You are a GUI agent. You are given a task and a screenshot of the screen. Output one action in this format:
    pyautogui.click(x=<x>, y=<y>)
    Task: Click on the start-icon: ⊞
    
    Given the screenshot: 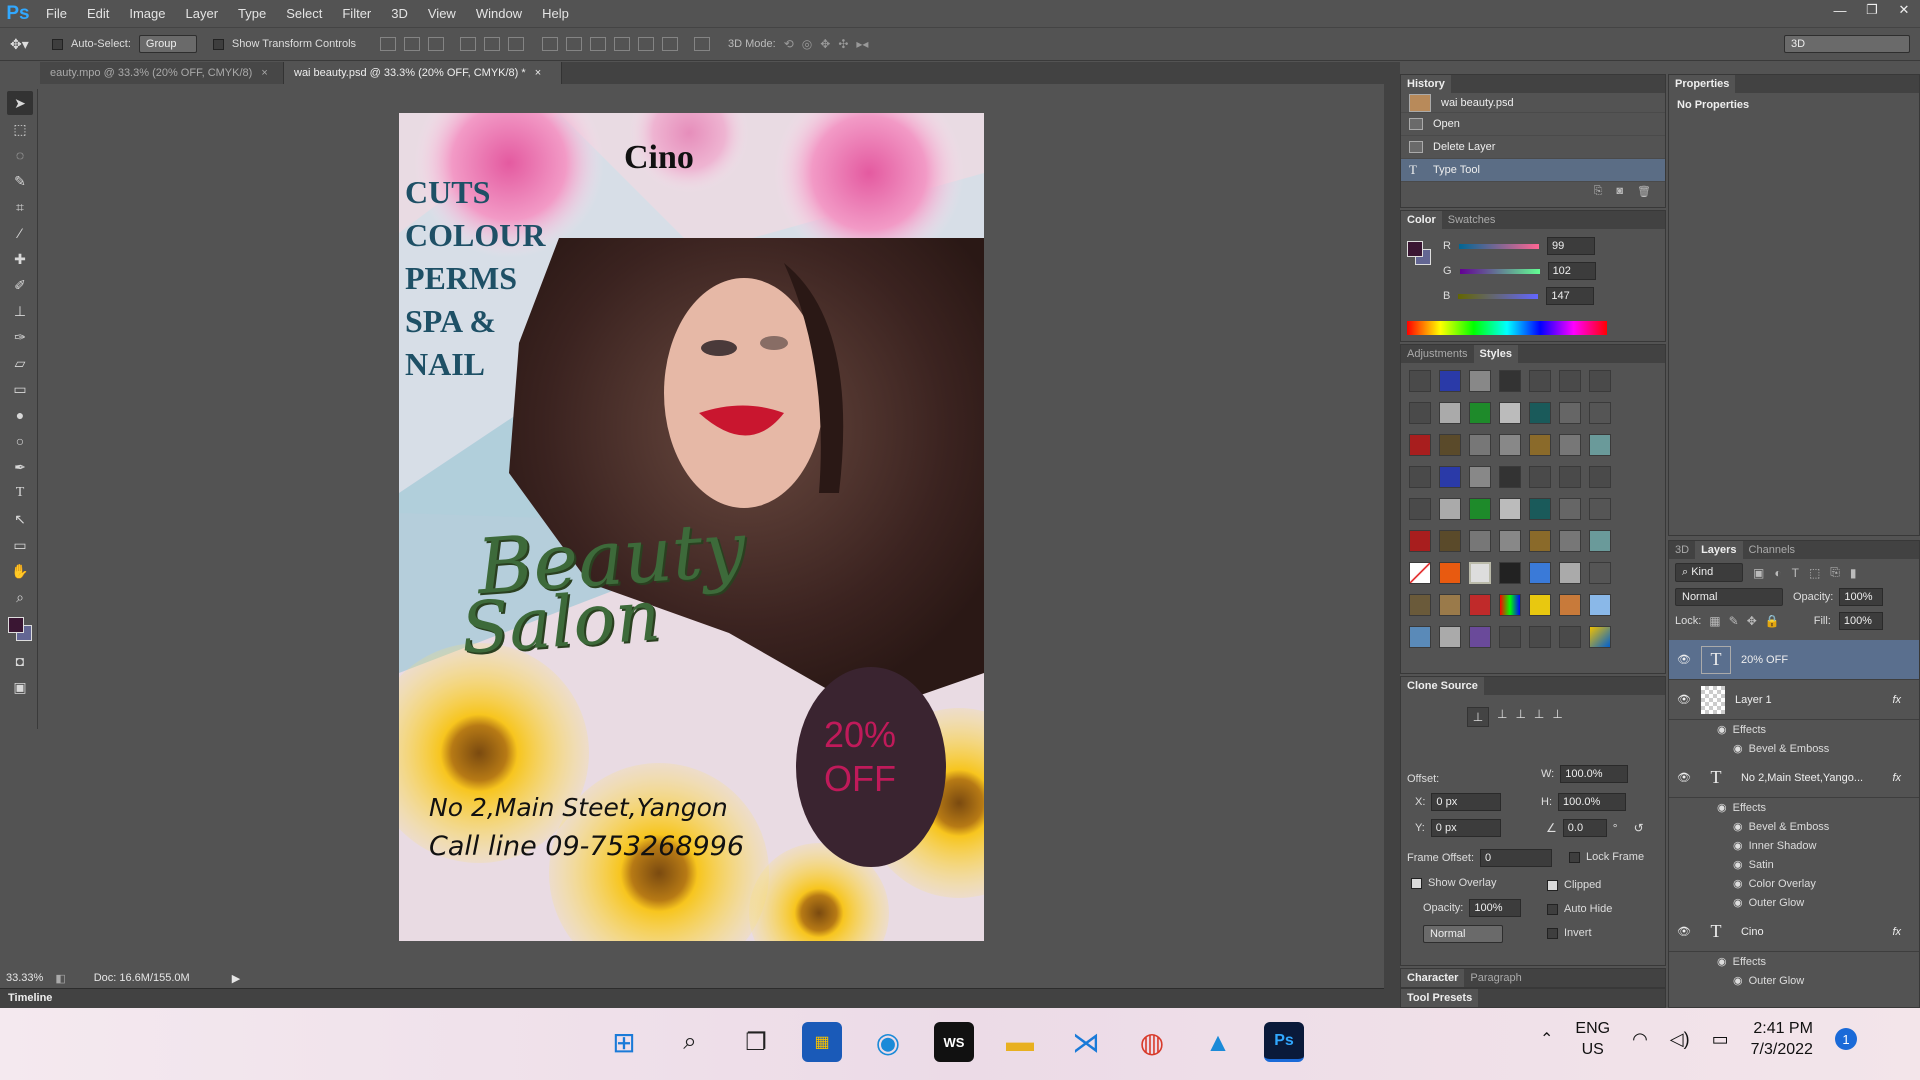 What is the action you would take?
    pyautogui.click(x=624, y=1042)
    